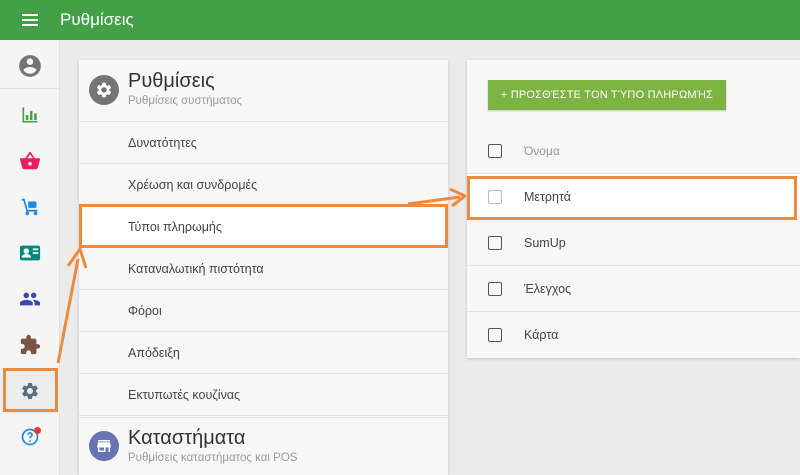  Describe the element at coordinates (97, 19) in the screenshot. I see `page-title: Ρυθμίσεις` at that location.